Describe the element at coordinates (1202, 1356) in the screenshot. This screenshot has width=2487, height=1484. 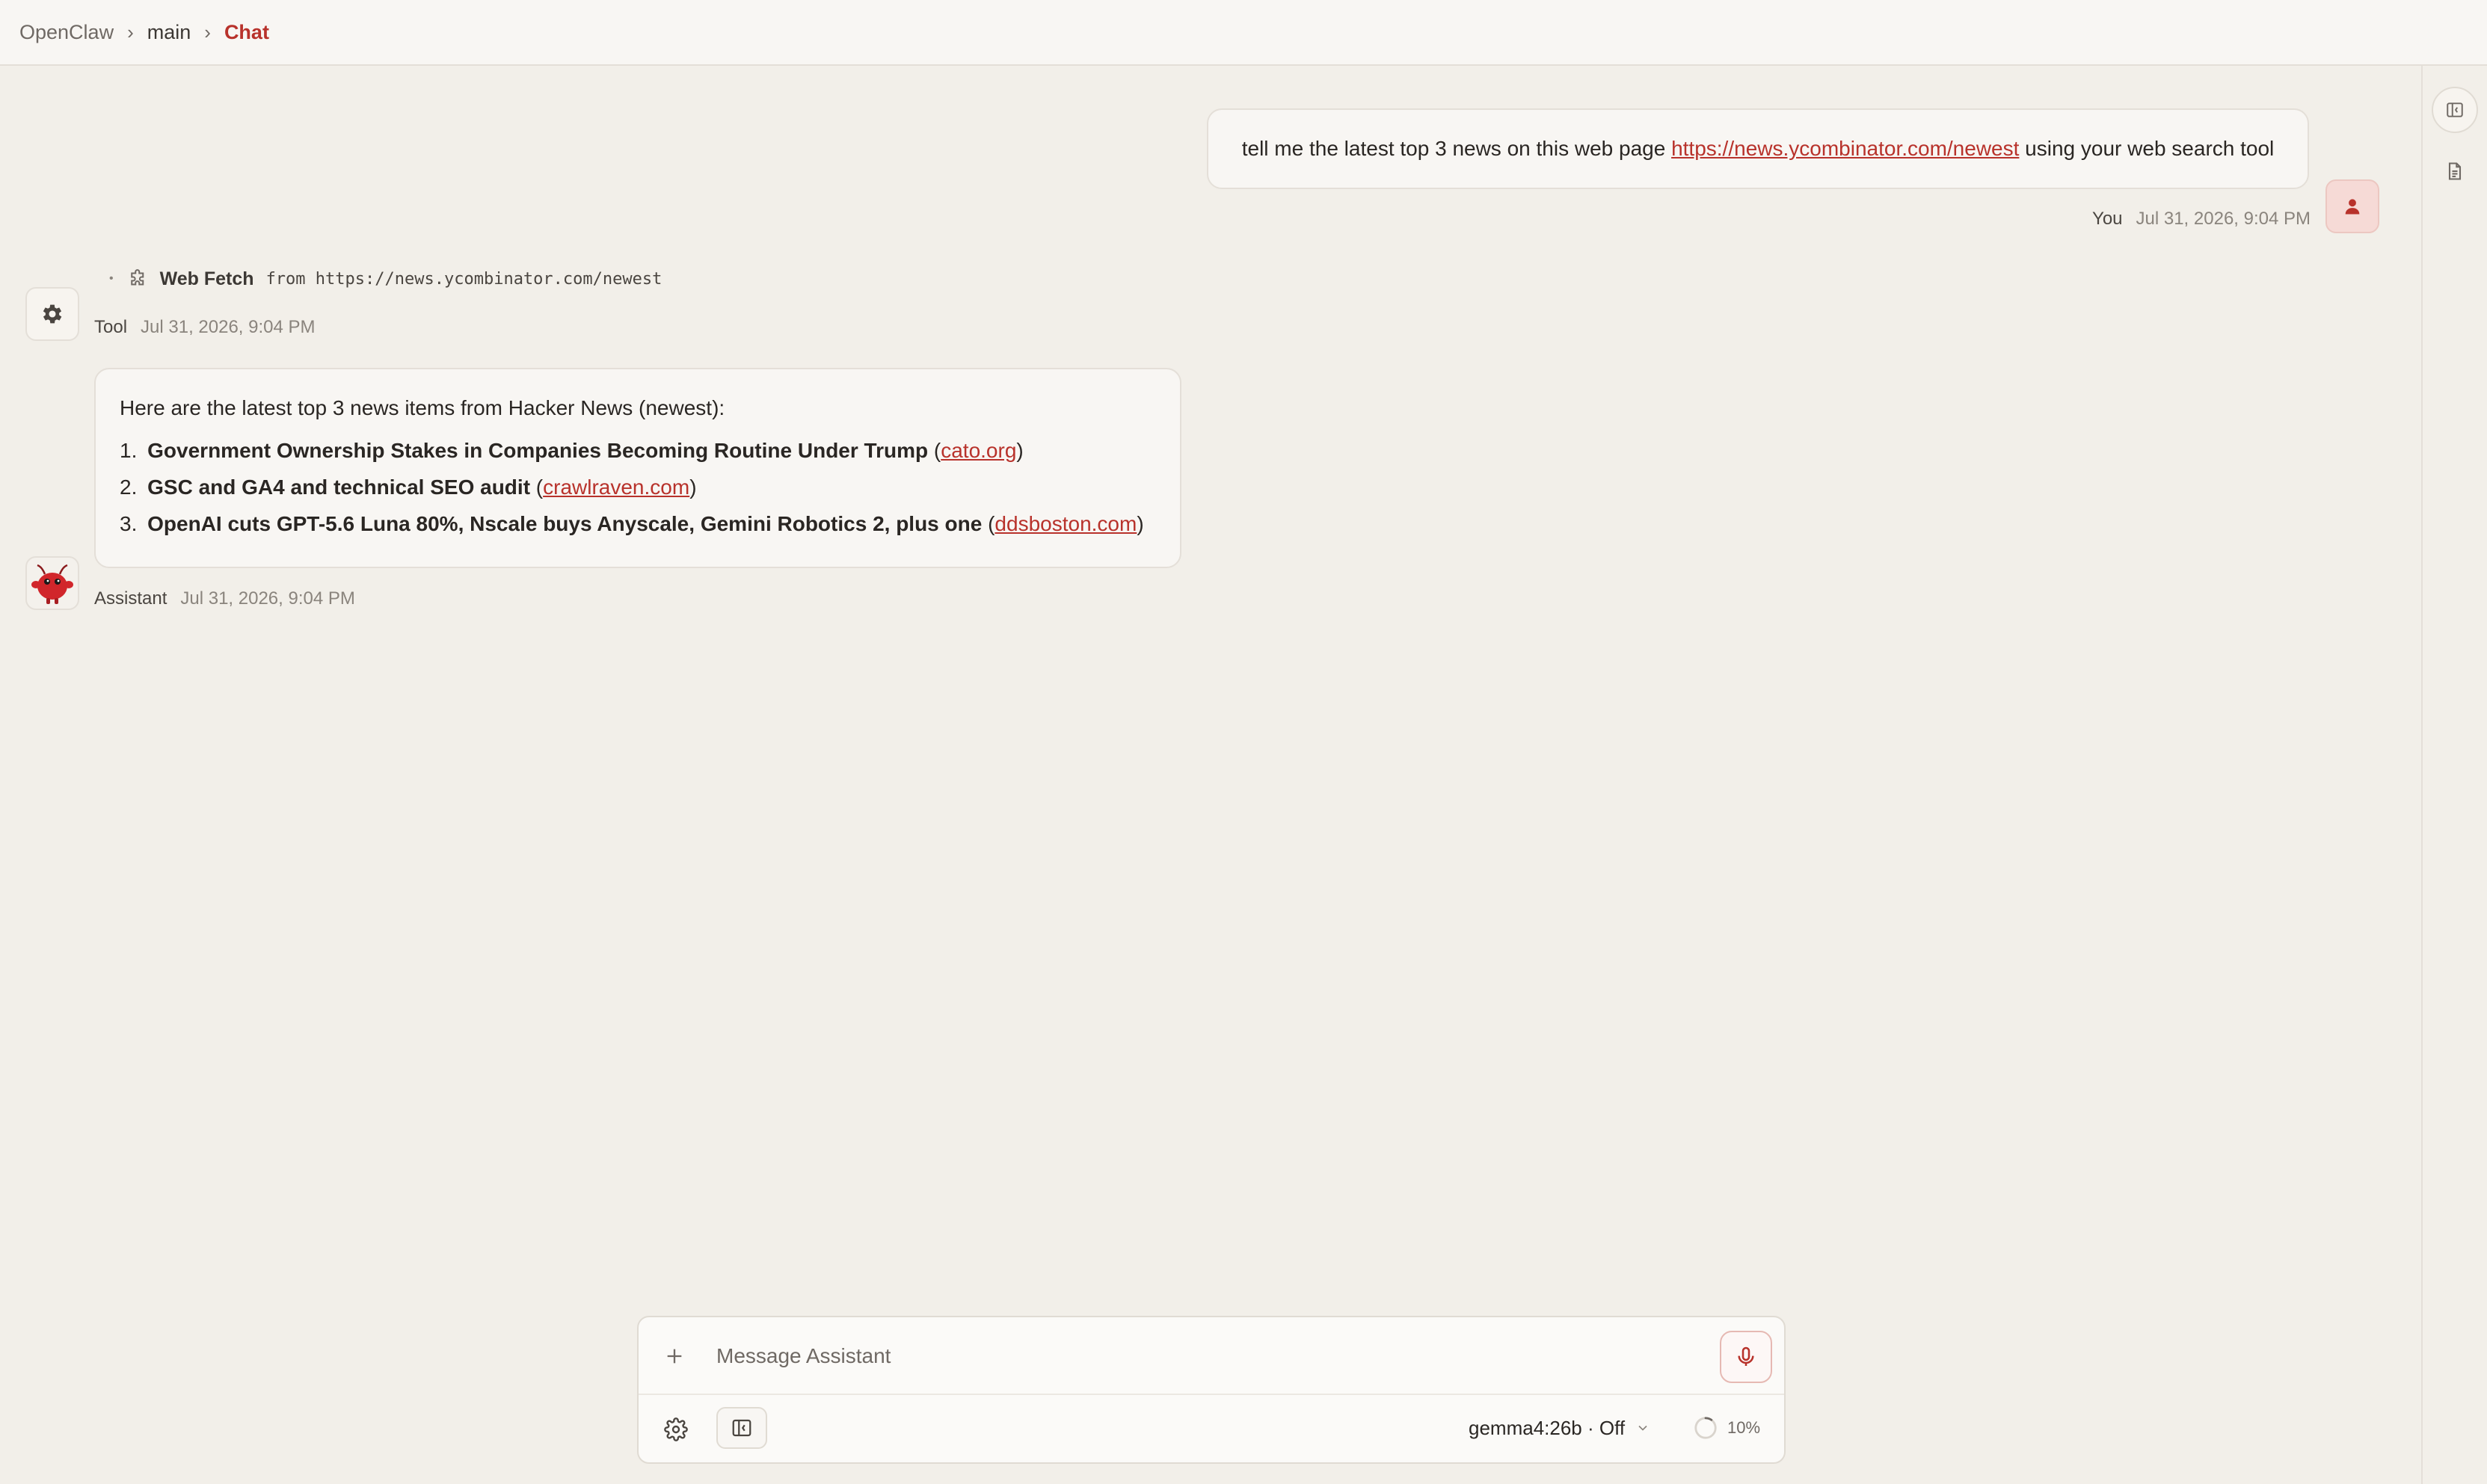
I see `message-input` at that location.